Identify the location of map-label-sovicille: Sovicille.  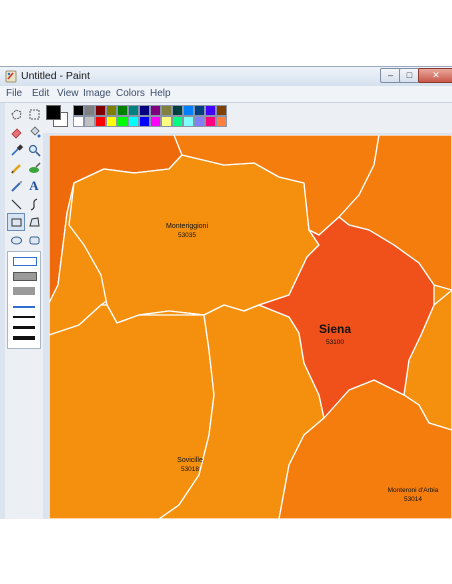
(190, 460).